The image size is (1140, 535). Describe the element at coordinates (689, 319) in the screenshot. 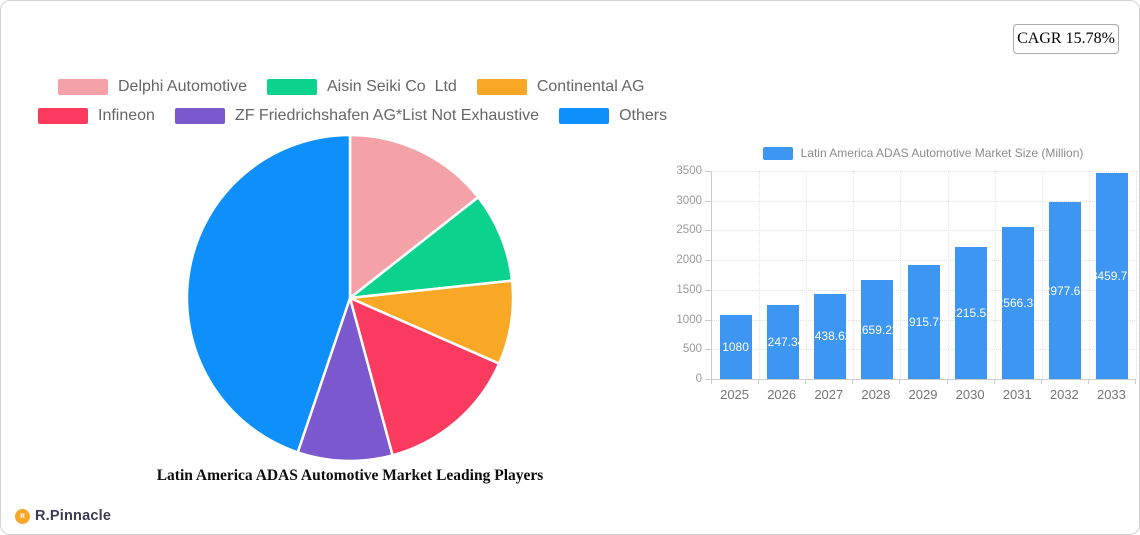

I see `y-axis-label: 1000` at that location.